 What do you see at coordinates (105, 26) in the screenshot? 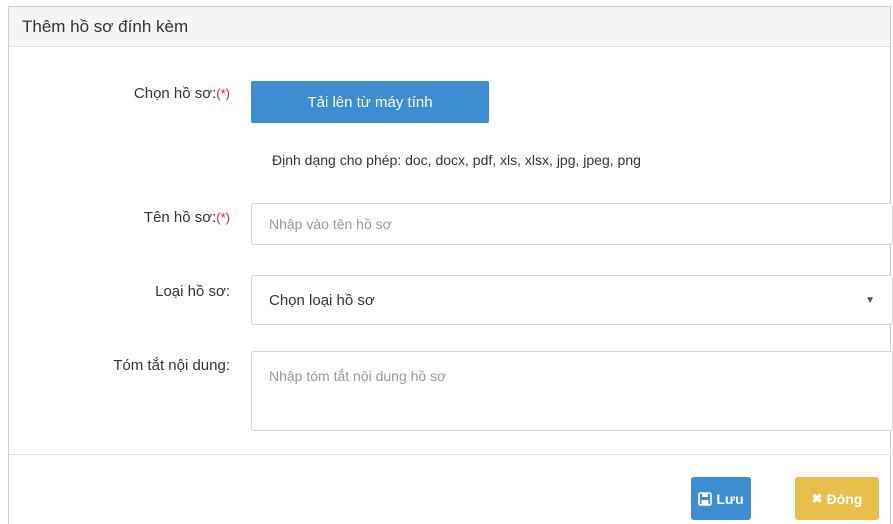
I see `modal-title: Thêm hồ sơ đính kèm` at bounding box center [105, 26].